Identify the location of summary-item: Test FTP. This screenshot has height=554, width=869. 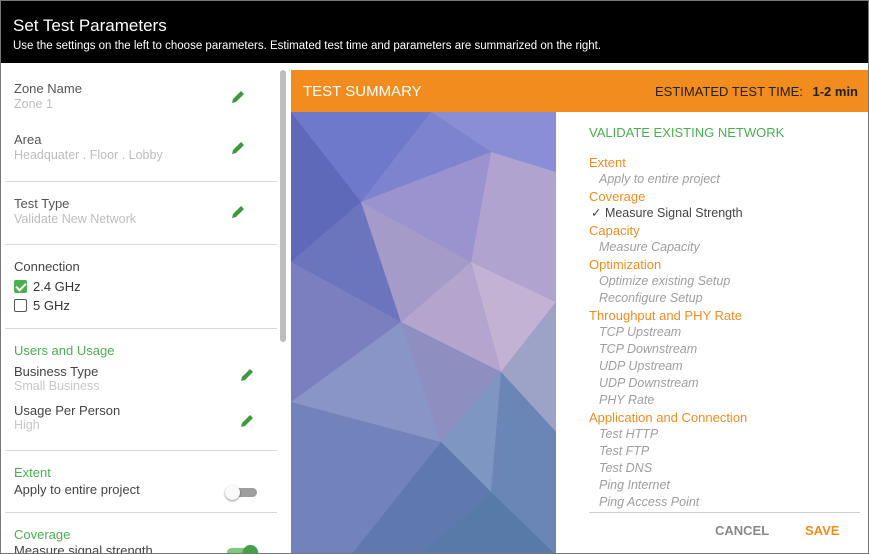
(624, 451).